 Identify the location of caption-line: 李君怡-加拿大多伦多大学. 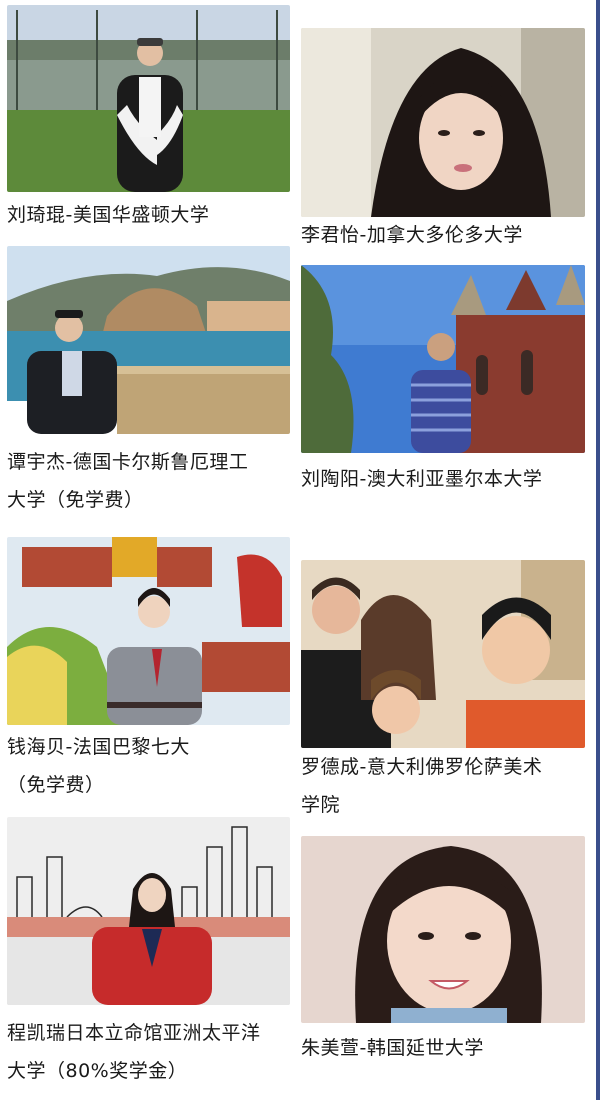
(412, 235).